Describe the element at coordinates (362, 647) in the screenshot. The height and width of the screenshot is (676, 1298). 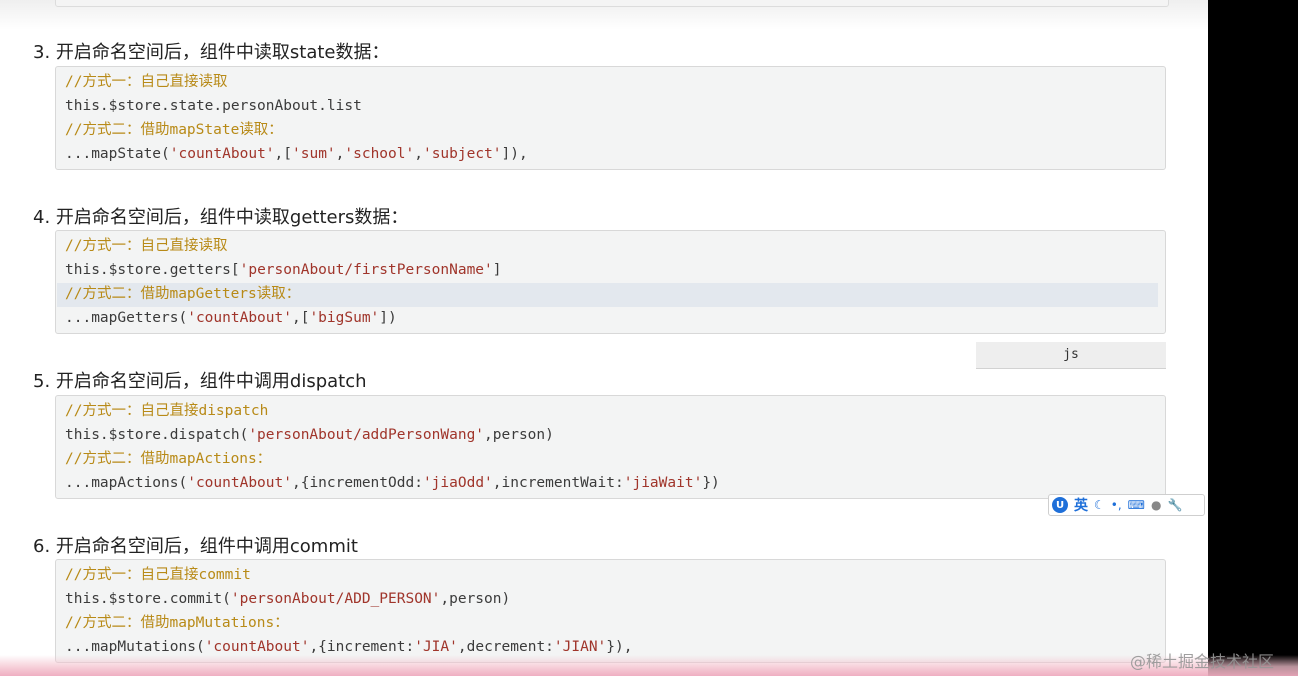
I see `code-text: ,{increment:` at that location.